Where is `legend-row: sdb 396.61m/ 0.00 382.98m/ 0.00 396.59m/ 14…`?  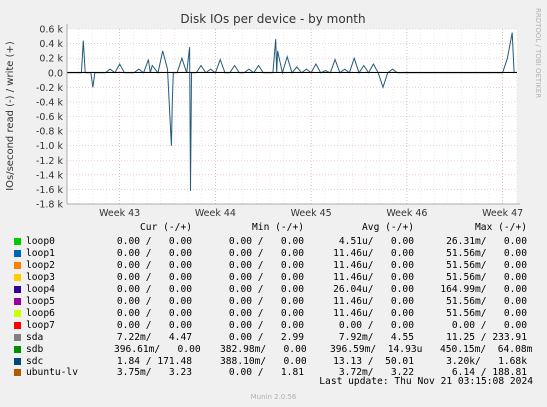
legend-row: sdb 396.61m/ 0.00 382.98m/ 0.00 396.59m/ 14… is located at coordinates (273, 350).